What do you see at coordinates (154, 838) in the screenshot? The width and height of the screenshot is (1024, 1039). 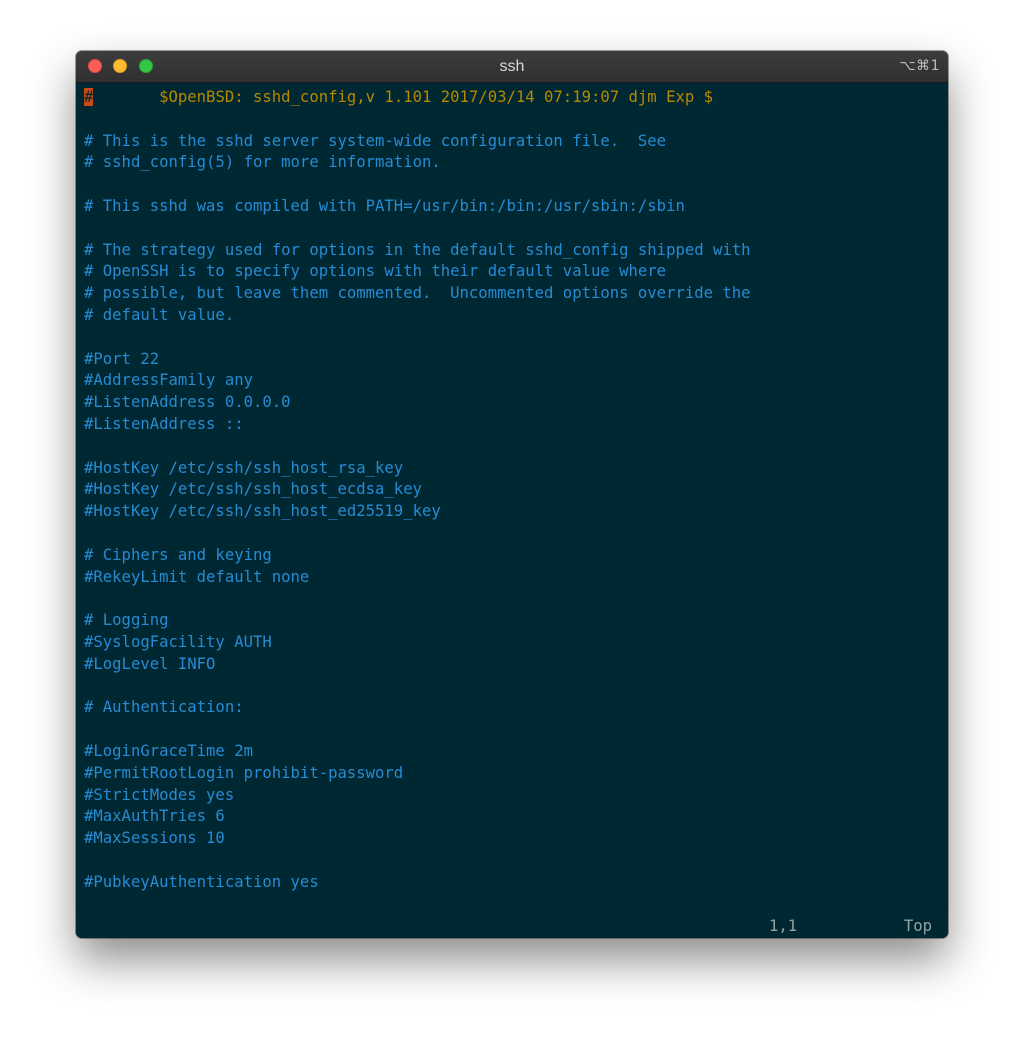 I see `editor-line: #MaxSessions 10` at bounding box center [154, 838].